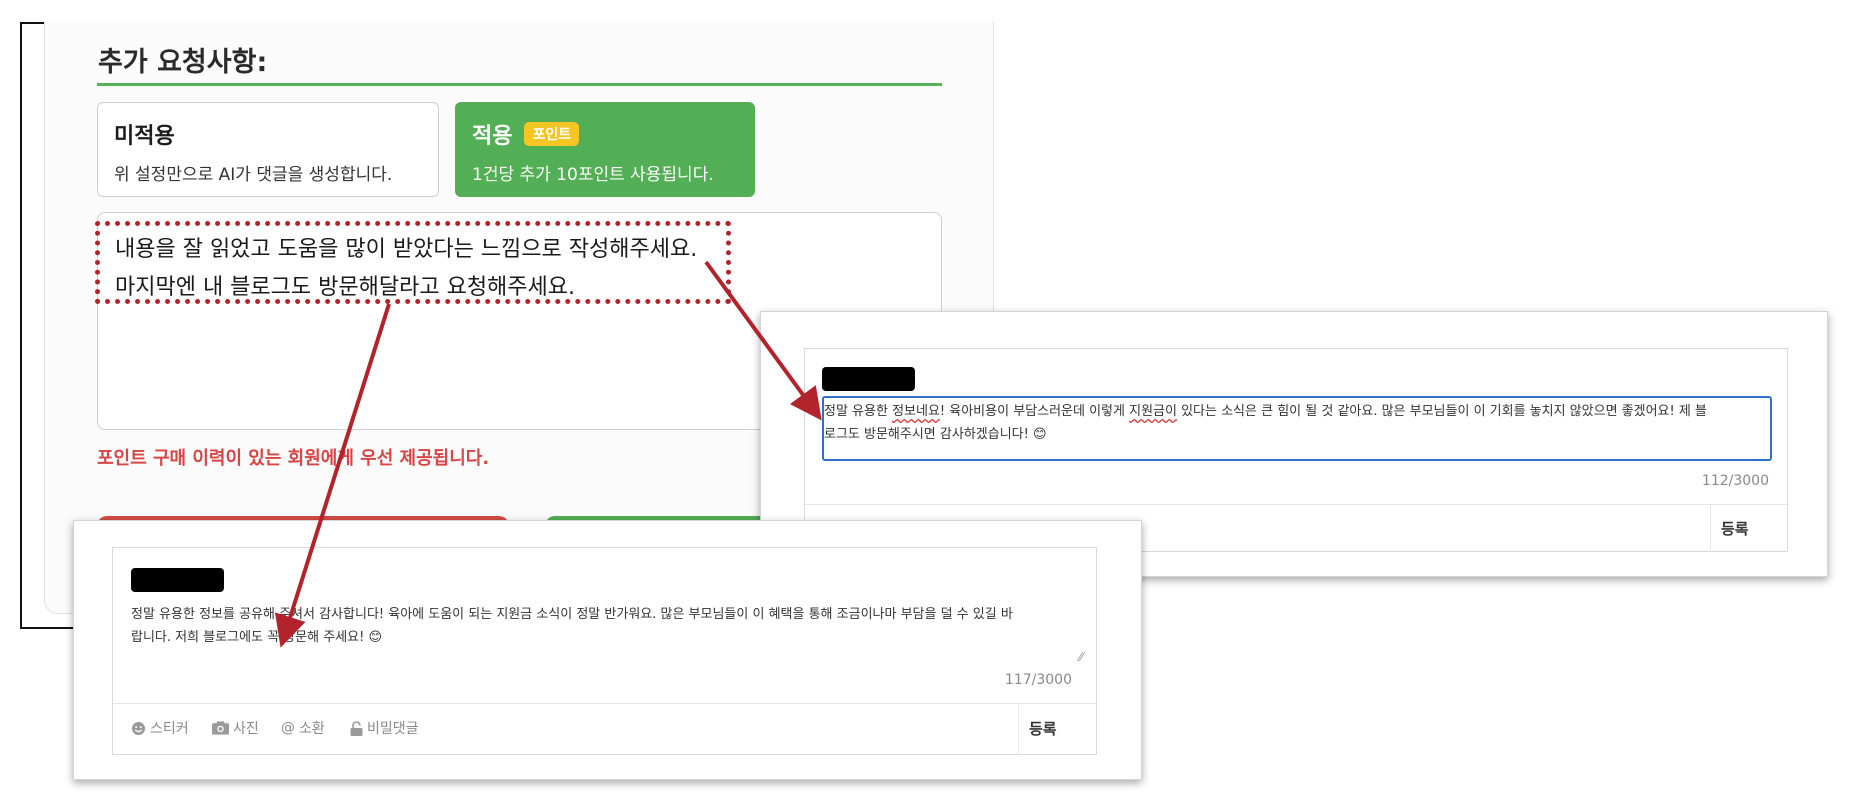  I want to click on secret-comment-toggle: 비밀댓글, so click(384, 728).